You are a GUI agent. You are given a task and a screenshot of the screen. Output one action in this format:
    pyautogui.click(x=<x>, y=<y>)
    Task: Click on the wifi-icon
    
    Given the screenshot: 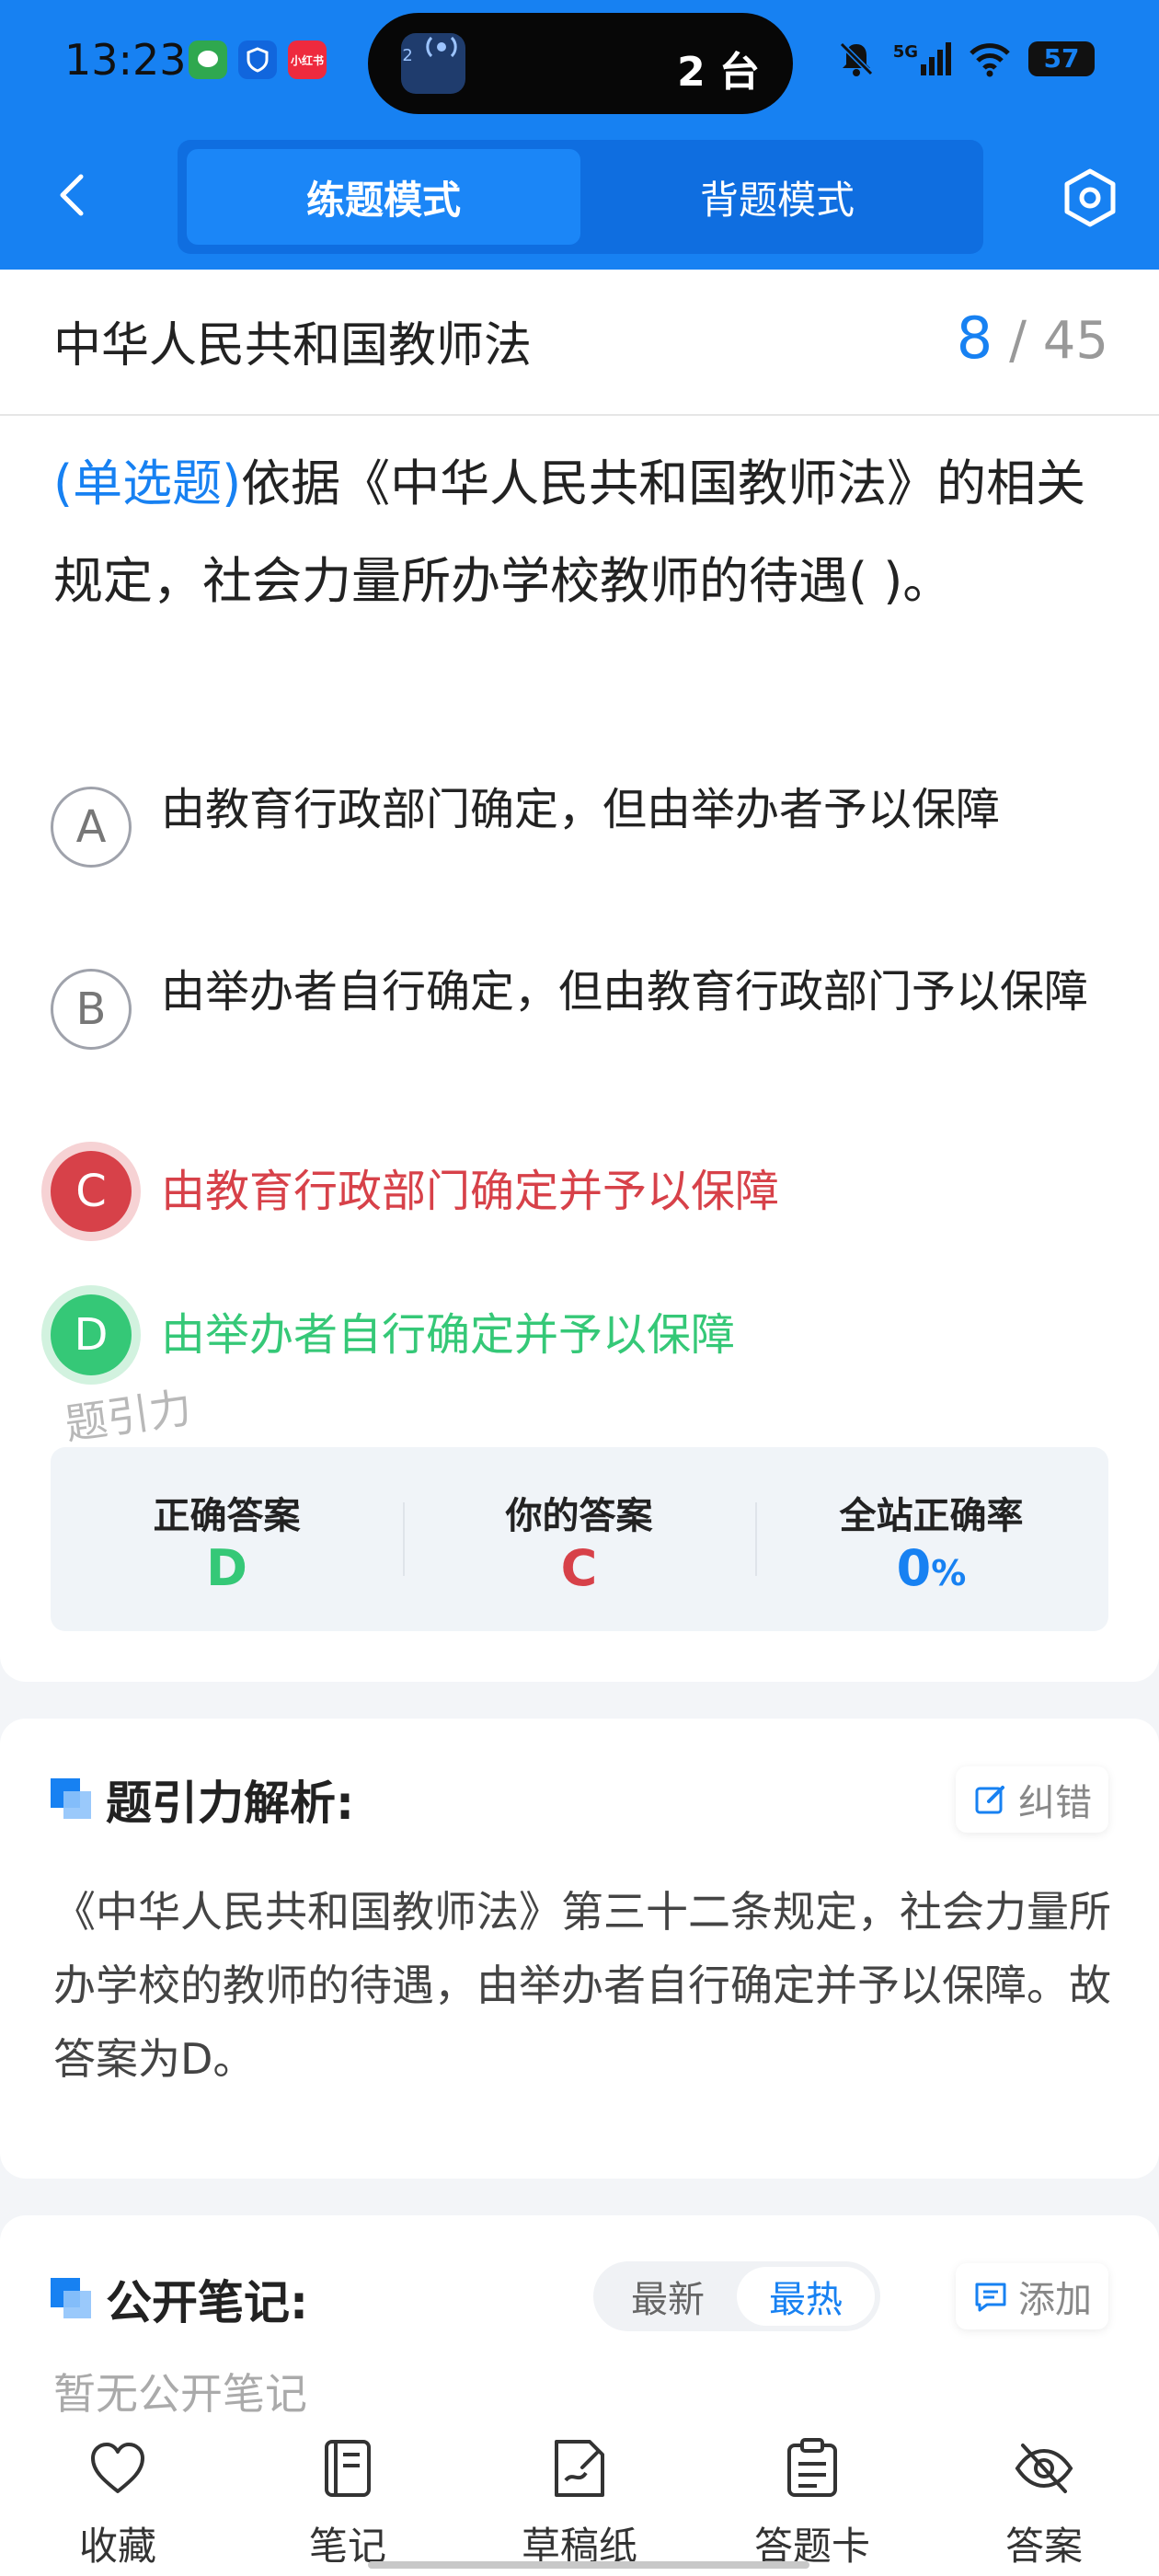 What is the action you would take?
    pyautogui.click(x=990, y=60)
    